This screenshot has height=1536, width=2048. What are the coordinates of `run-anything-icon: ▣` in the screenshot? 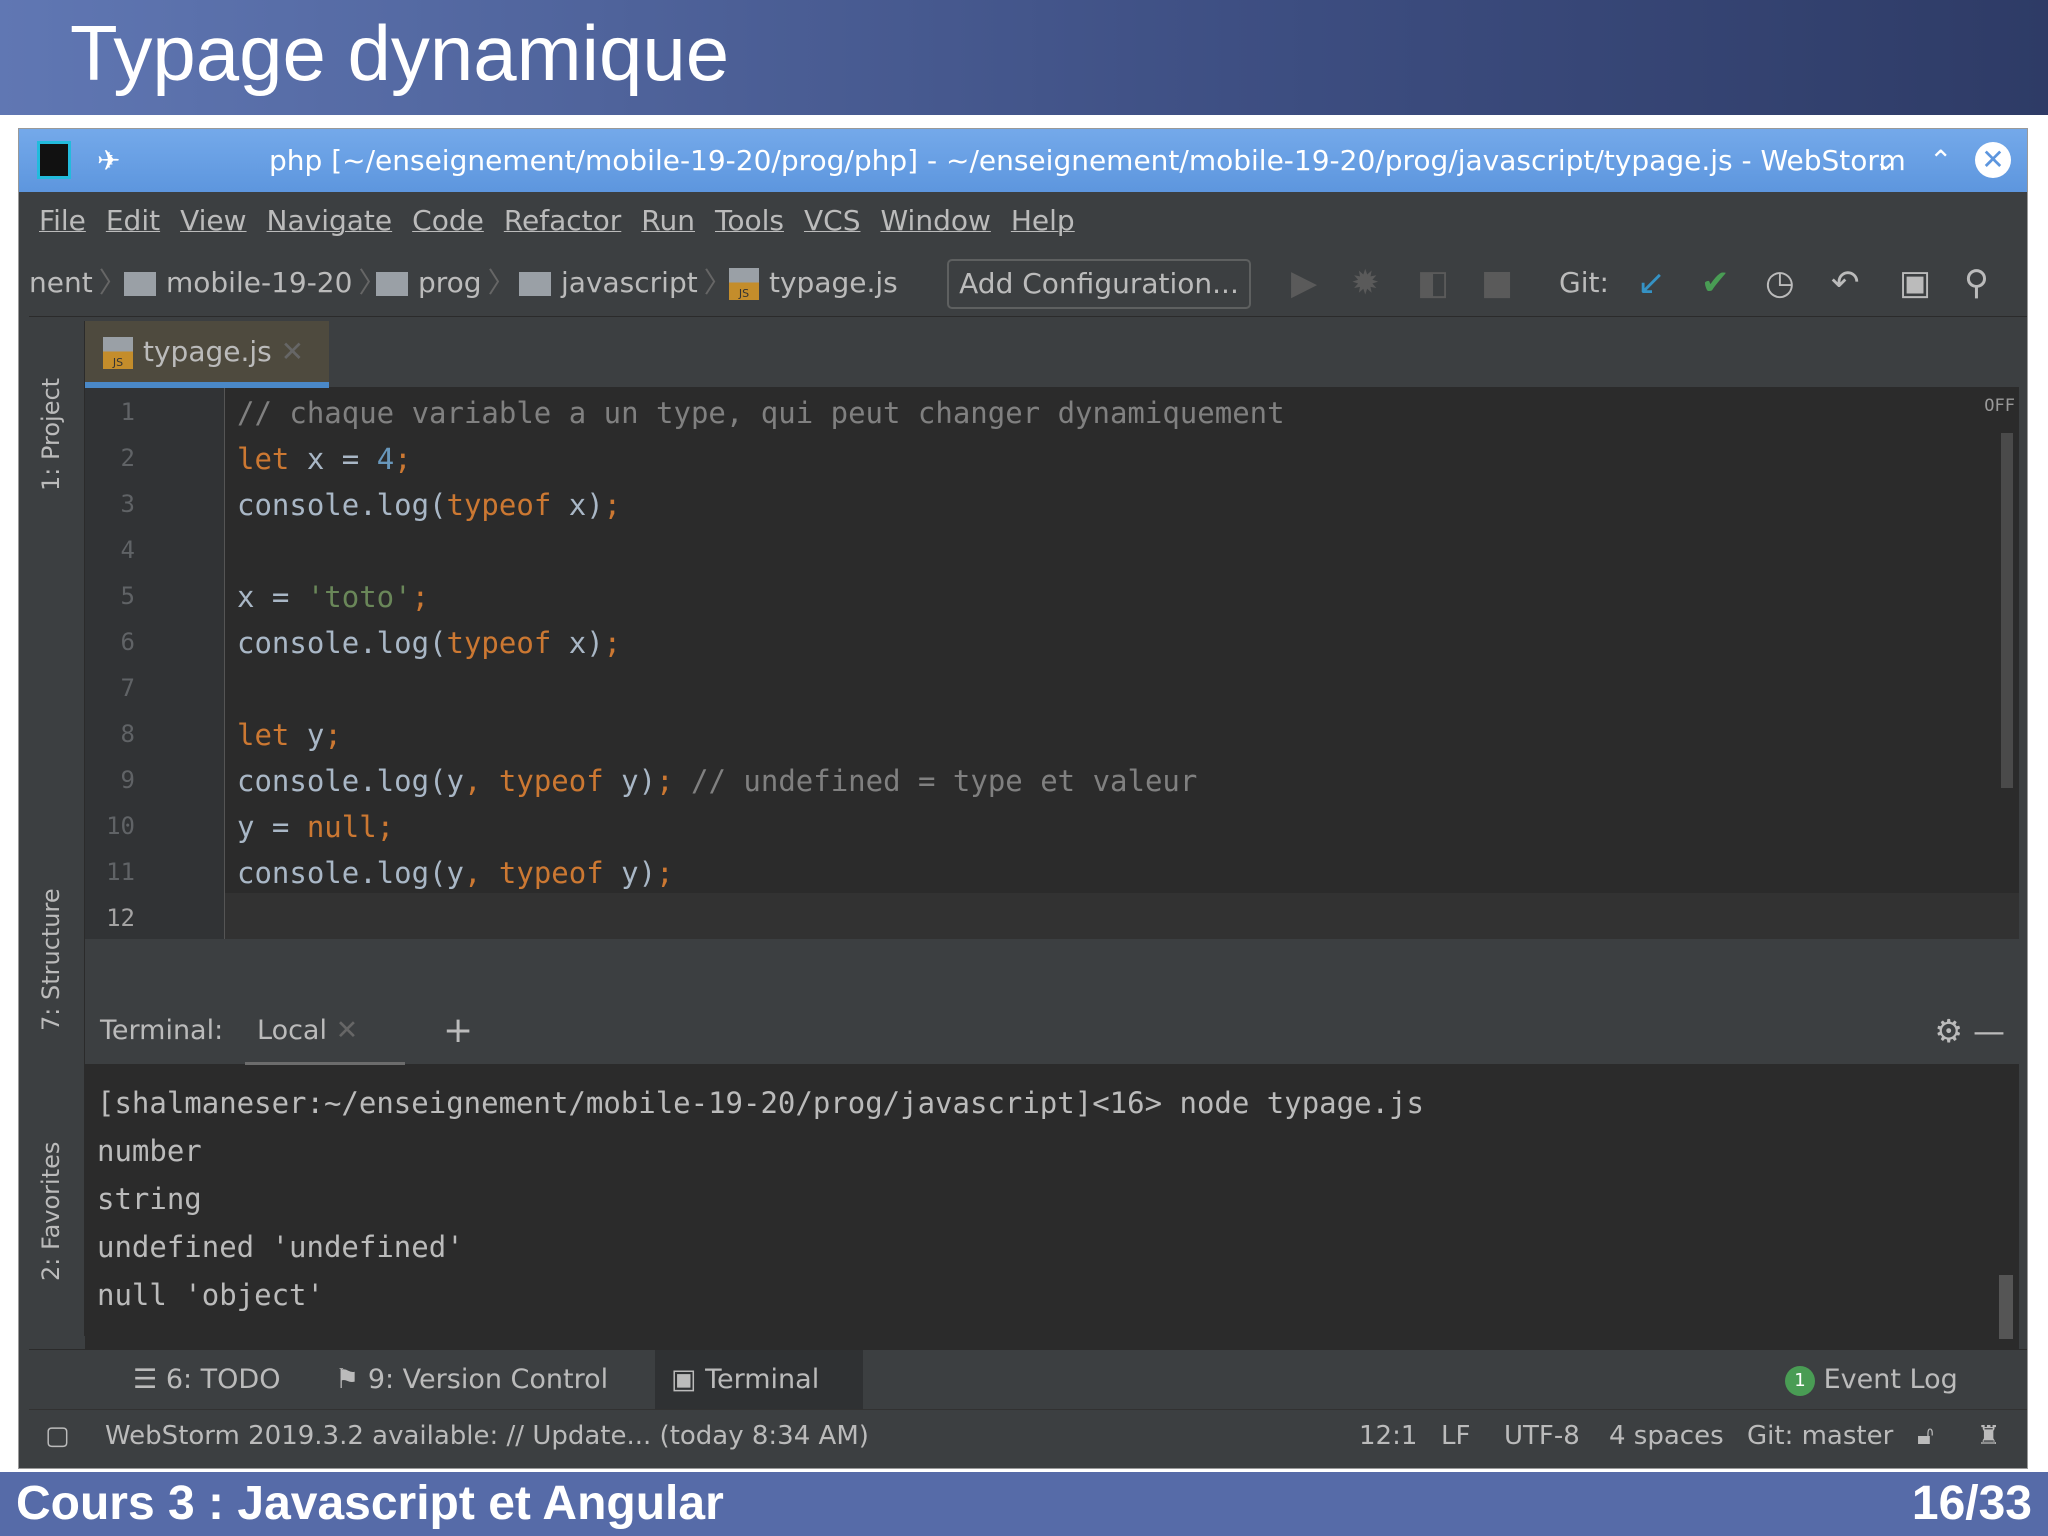 It's located at (1915, 283).